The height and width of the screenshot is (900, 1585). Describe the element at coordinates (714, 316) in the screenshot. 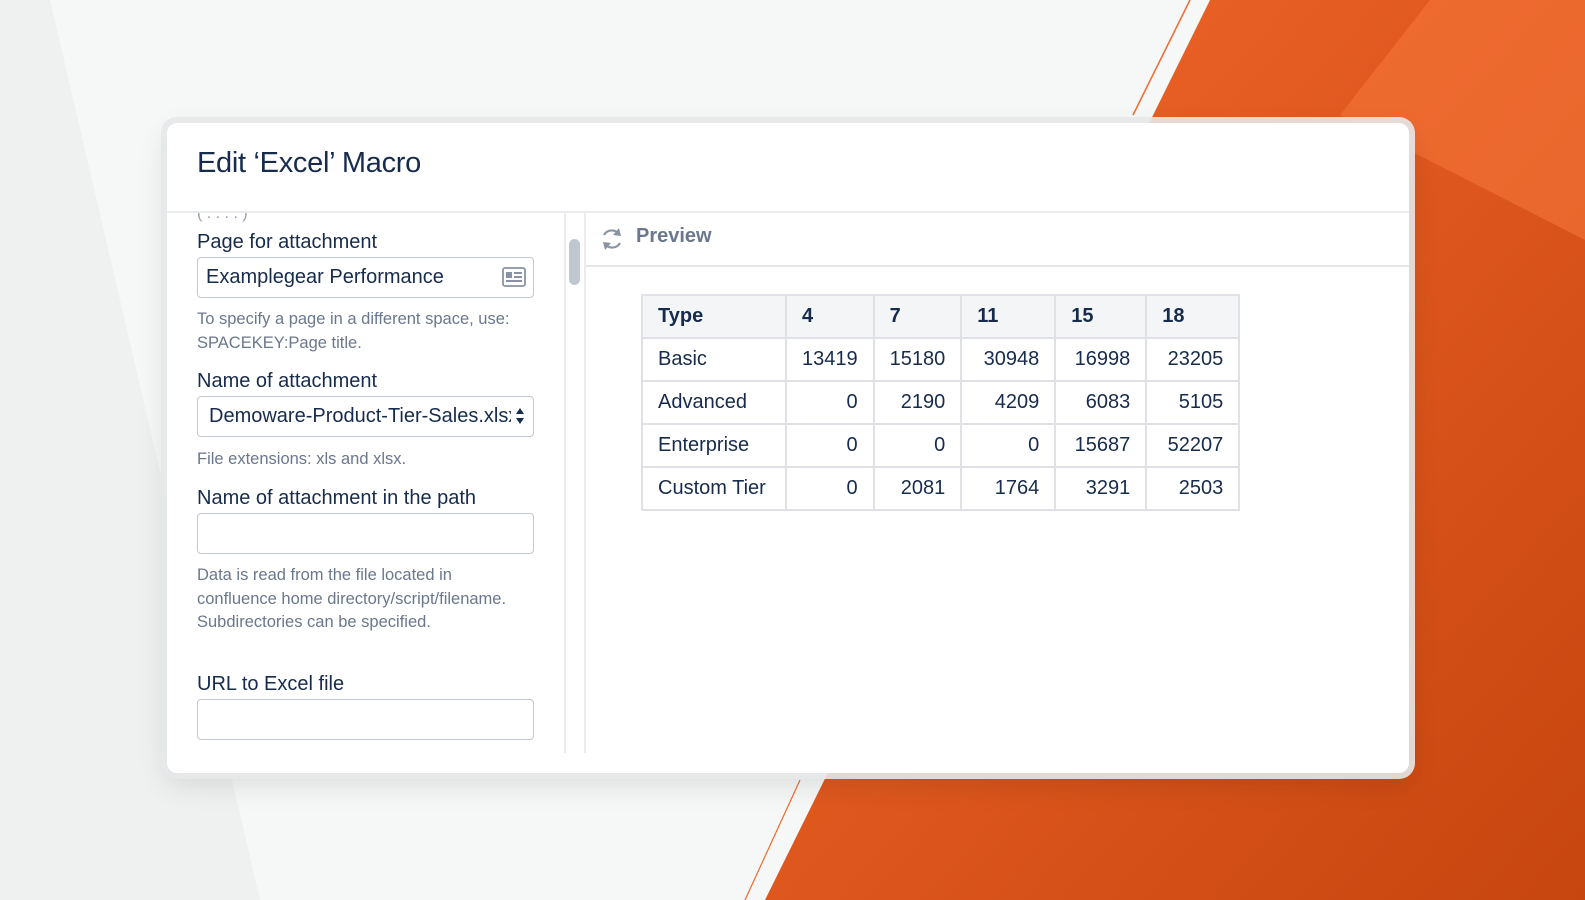

I see `column-header: Type` at that location.